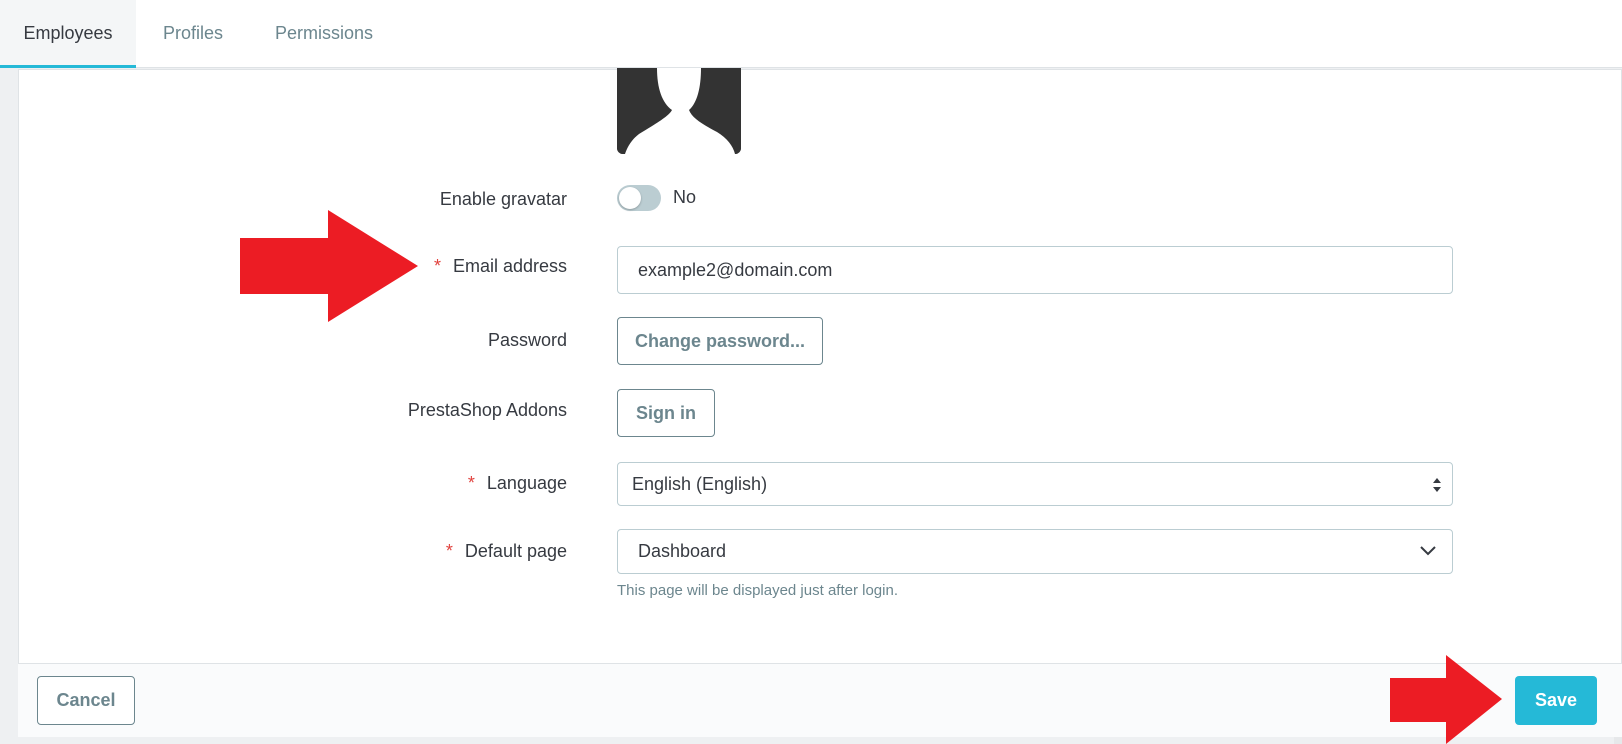  What do you see at coordinates (820, 700) in the screenshot?
I see `form-footer` at bounding box center [820, 700].